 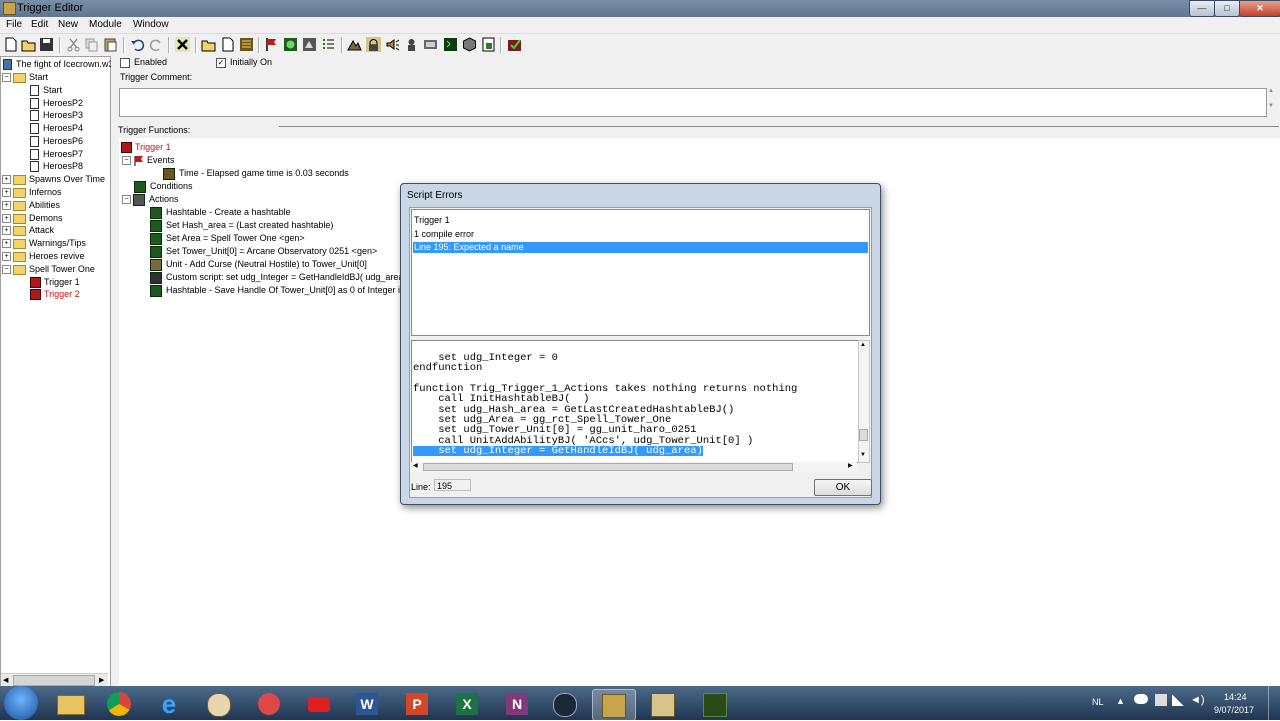 I want to click on new-action-icon, so click(x=309, y=44).